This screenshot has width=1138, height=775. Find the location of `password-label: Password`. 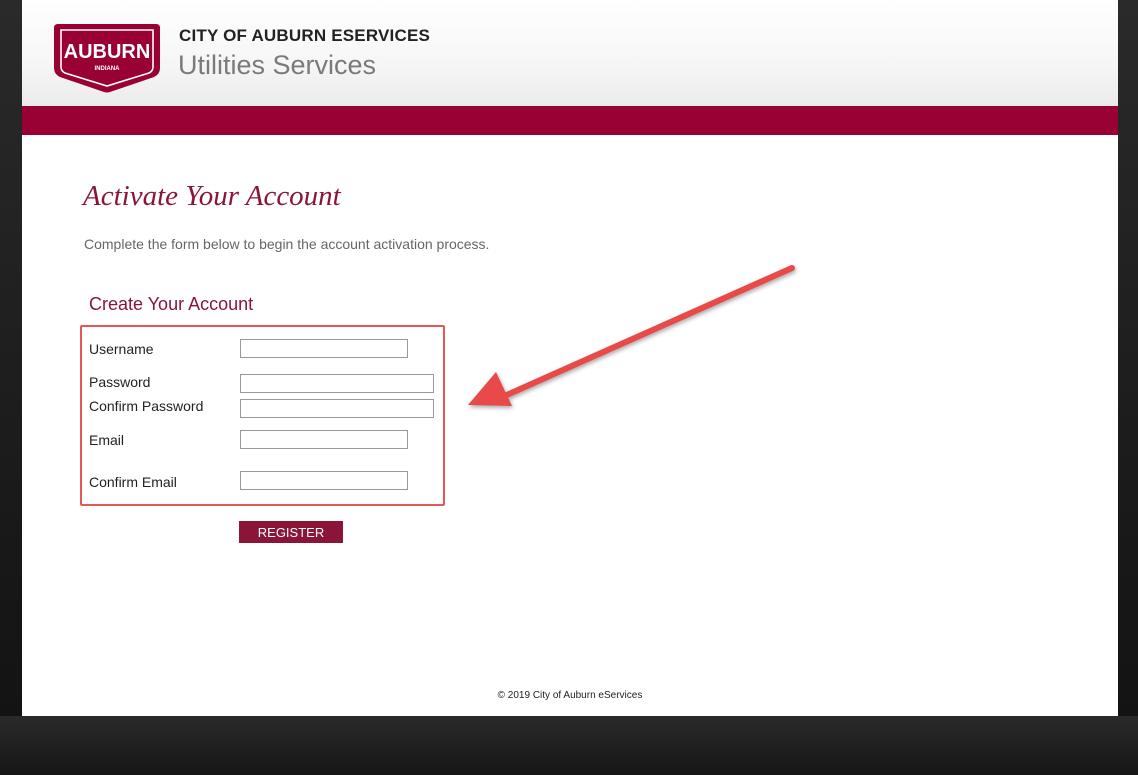

password-label: Password is located at coordinates (120, 382).